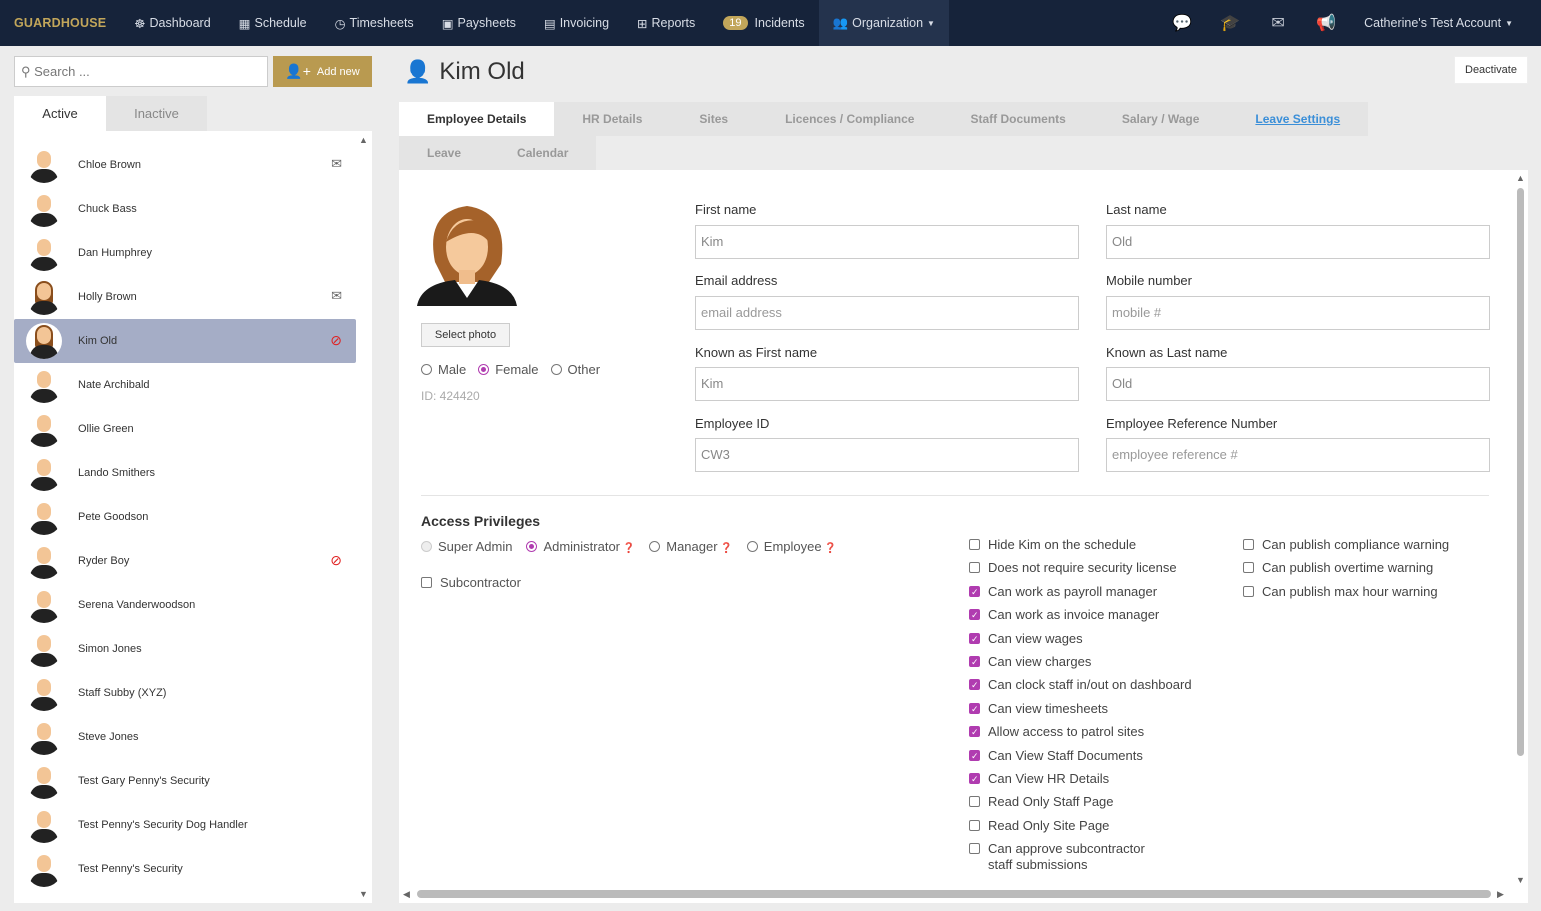 The height and width of the screenshot is (911, 1541). I want to click on deactivate-button: Deactivate, so click(1491, 70).